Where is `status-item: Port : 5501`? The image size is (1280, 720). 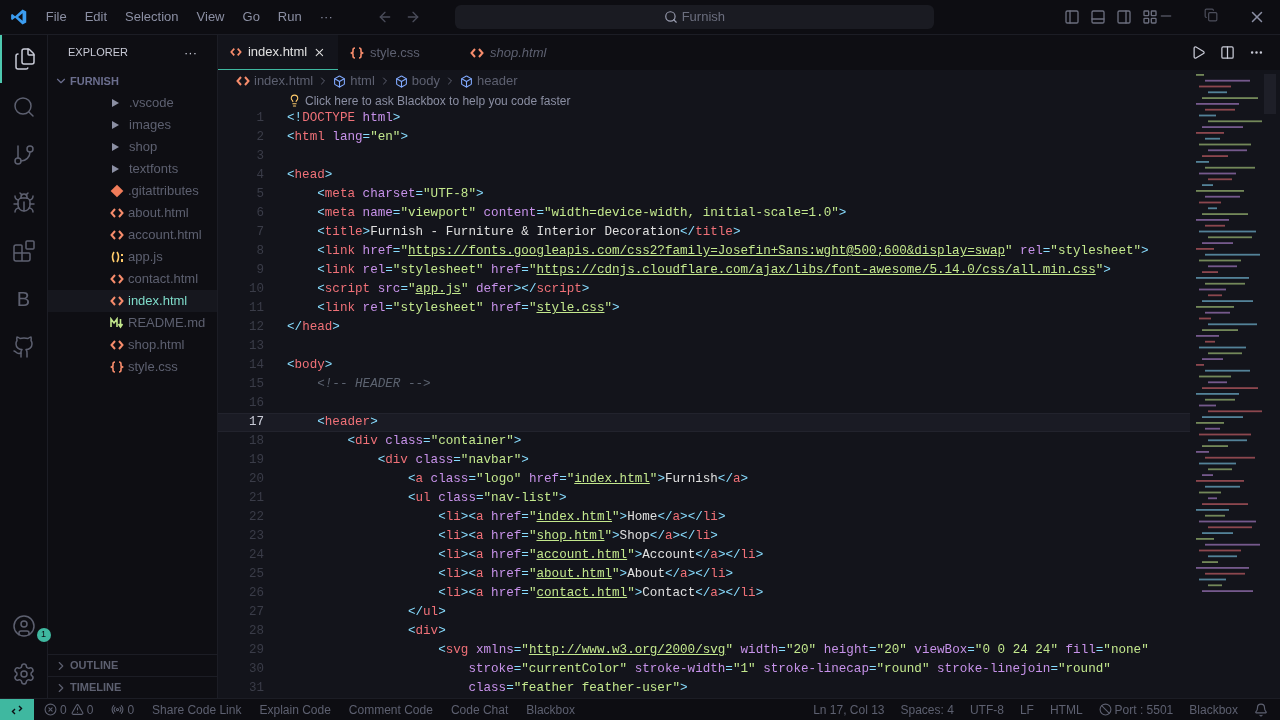
status-item: Port : 5501 is located at coordinates (1136, 709).